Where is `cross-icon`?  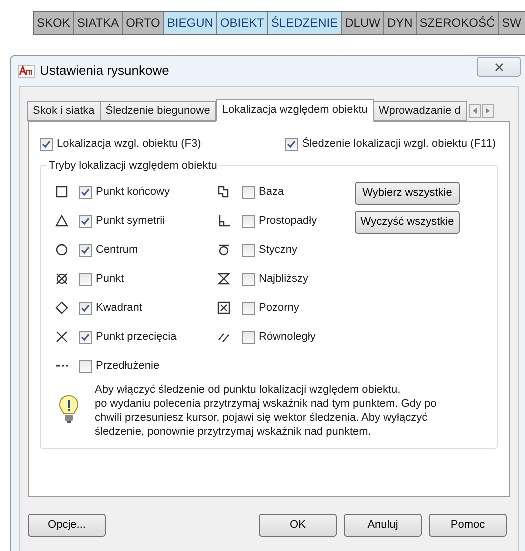
cross-icon is located at coordinates (62, 337).